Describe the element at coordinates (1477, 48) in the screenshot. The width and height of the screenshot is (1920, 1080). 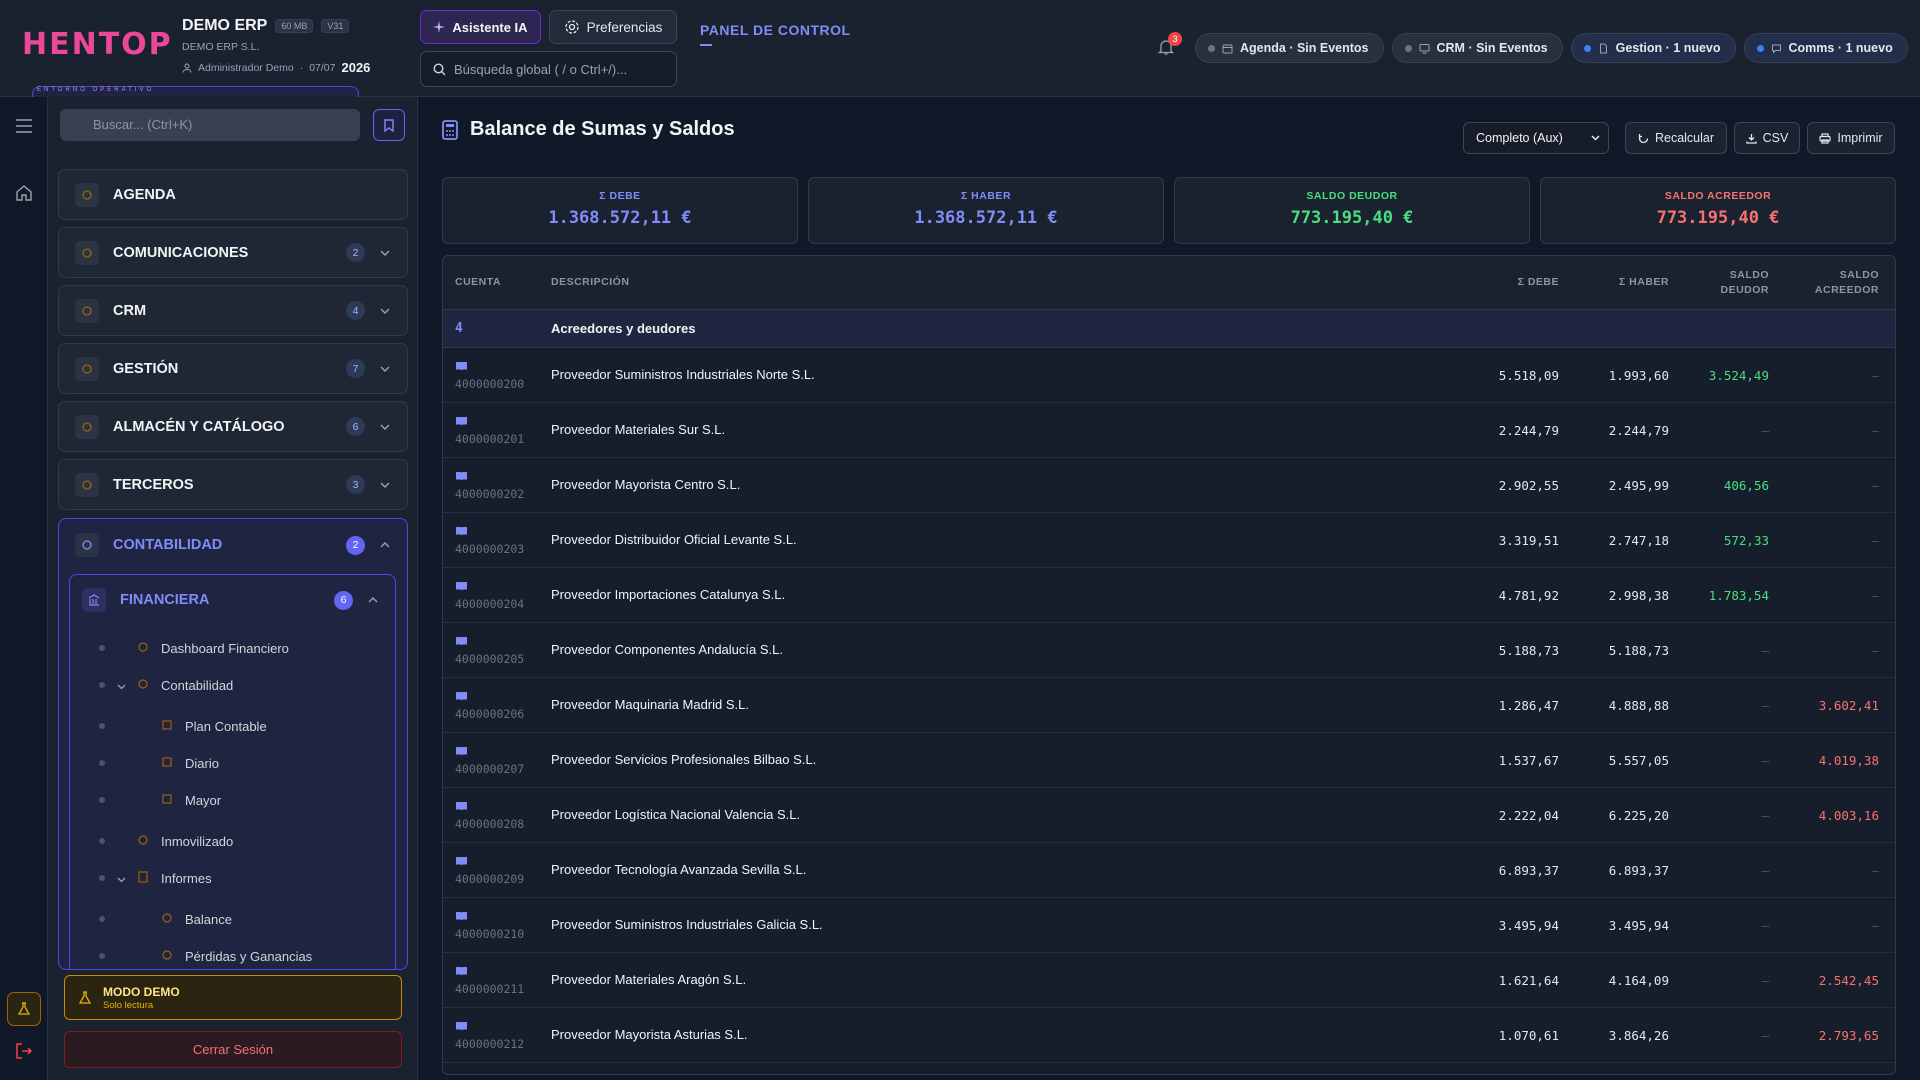
I see `crm-pill: CRM · Sin Eventos` at that location.